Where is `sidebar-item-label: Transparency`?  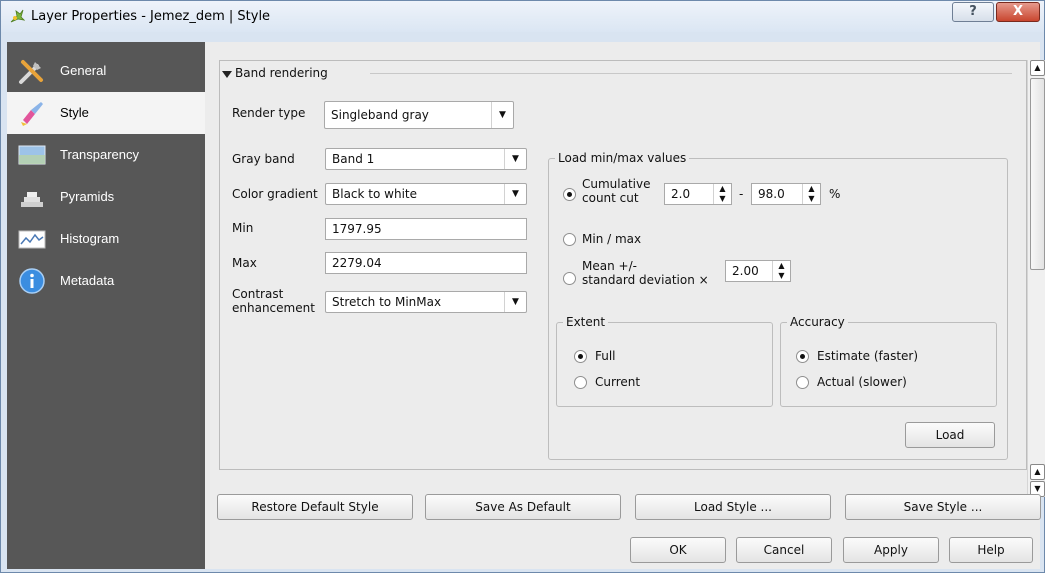 sidebar-item-label: Transparency is located at coordinates (99, 154).